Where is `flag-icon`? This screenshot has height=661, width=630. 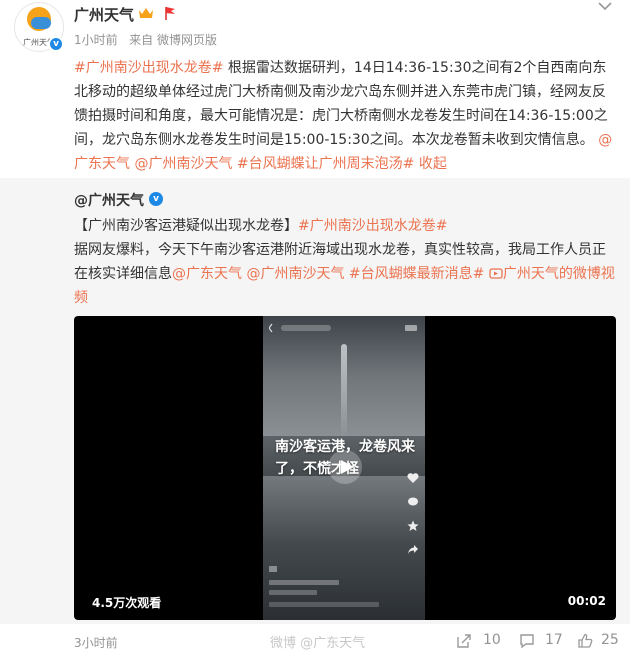
flag-icon is located at coordinates (170, 13).